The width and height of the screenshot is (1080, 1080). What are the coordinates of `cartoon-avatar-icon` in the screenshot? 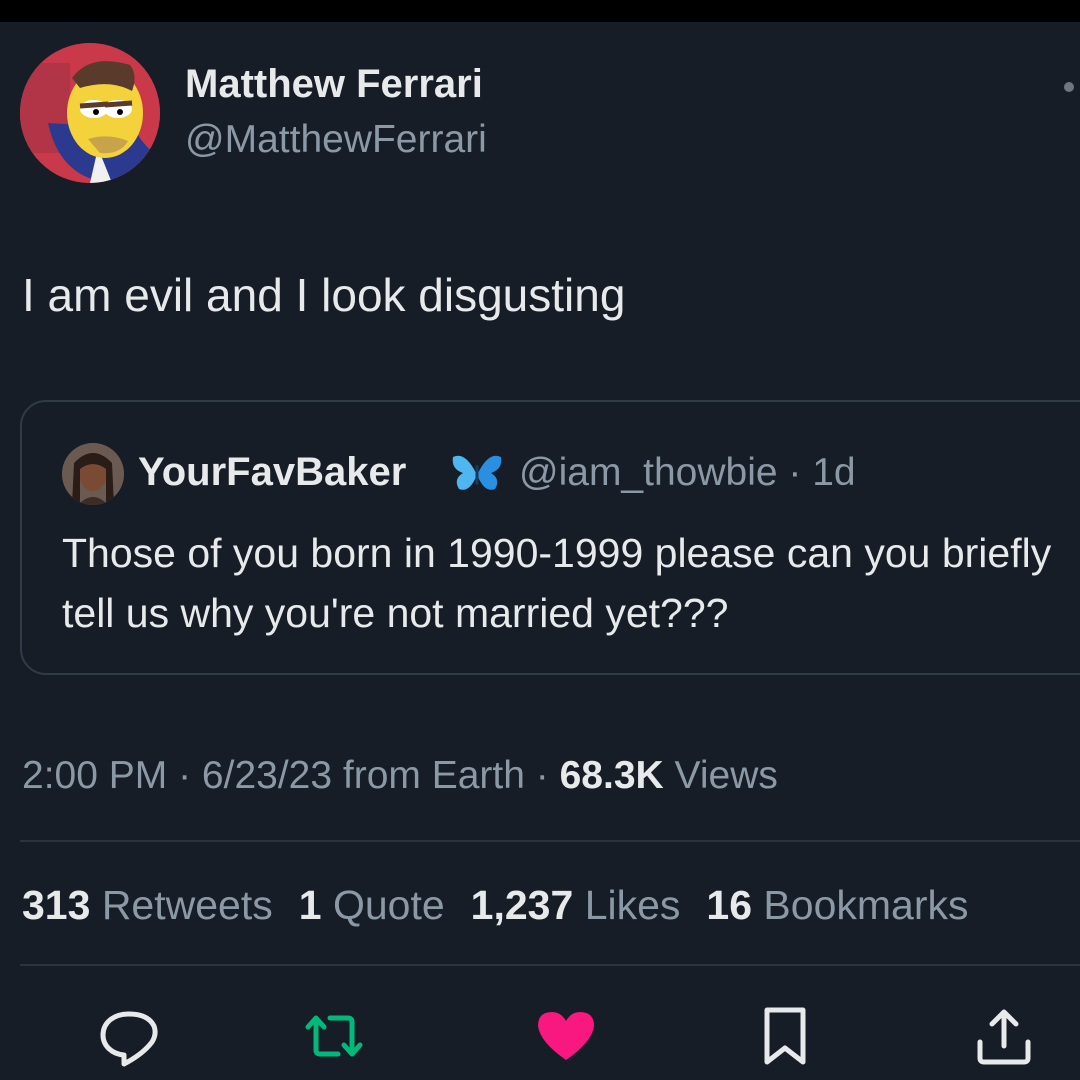 It's located at (90, 113).